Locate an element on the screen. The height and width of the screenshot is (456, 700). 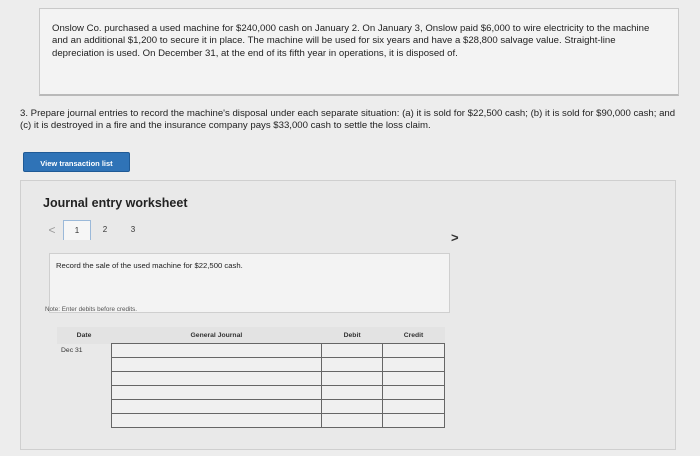
journal-header-row: Date General Journal Debit Credit is located at coordinates (251, 335).